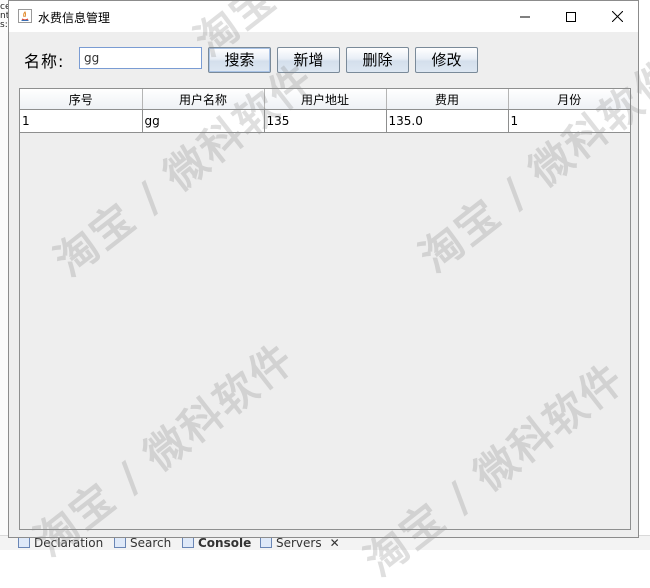  What do you see at coordinates (74, 18) in the screenshot?
I see `window-title: 水费信息管理` at bounding box center [74, 18].